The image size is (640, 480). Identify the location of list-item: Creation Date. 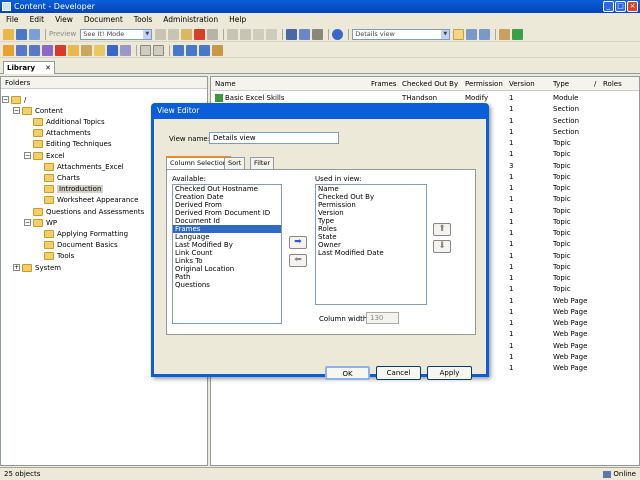
(227, 197).